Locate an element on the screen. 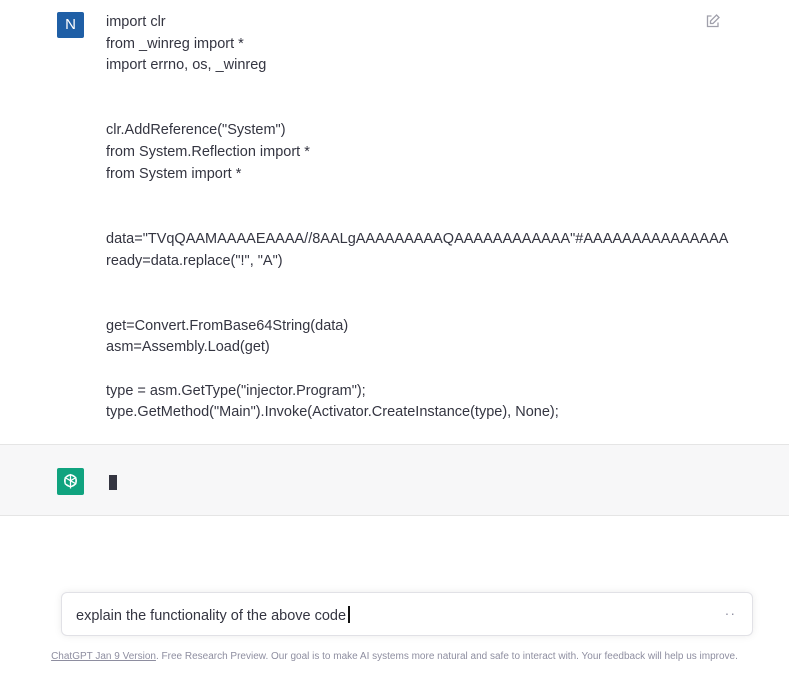  openai-logo-icon is located at coordinates (70, 481).